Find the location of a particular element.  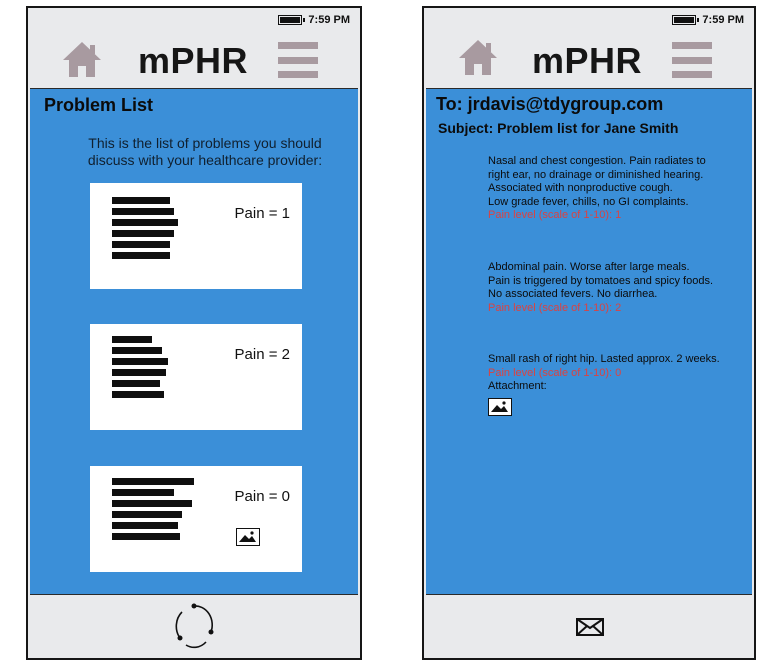

email-recipient: To: jrdavis@tdygroup.com is located at coordinates (550, 104).